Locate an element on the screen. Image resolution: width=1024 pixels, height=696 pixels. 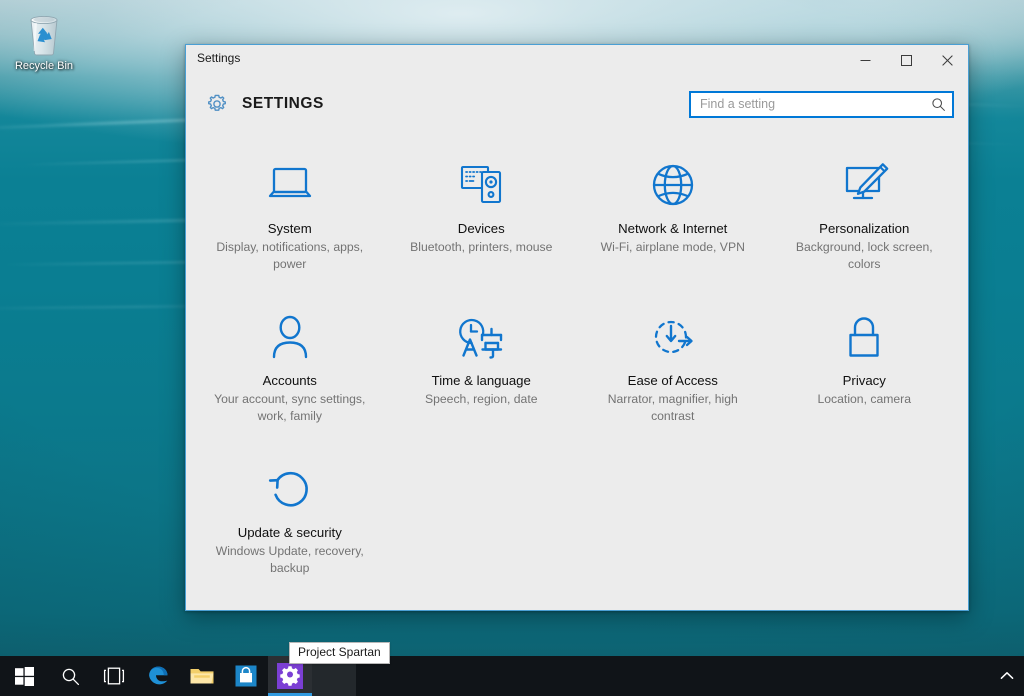
taskbar-edge-button is located at coordinates (158, 676).